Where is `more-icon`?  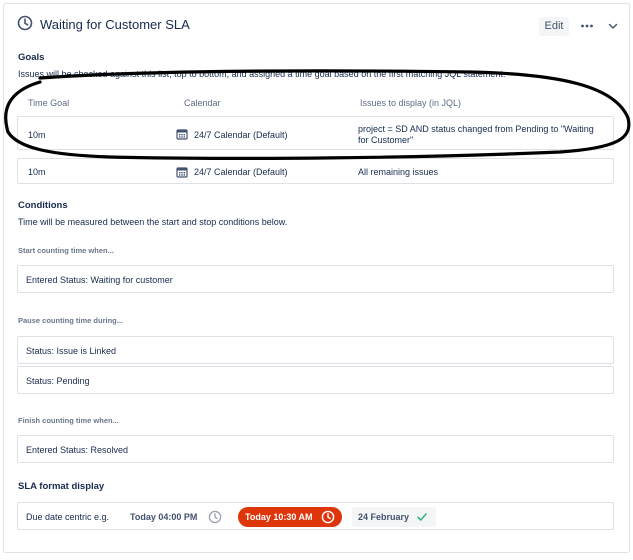
more-icon is located at coordinates (587, 26).